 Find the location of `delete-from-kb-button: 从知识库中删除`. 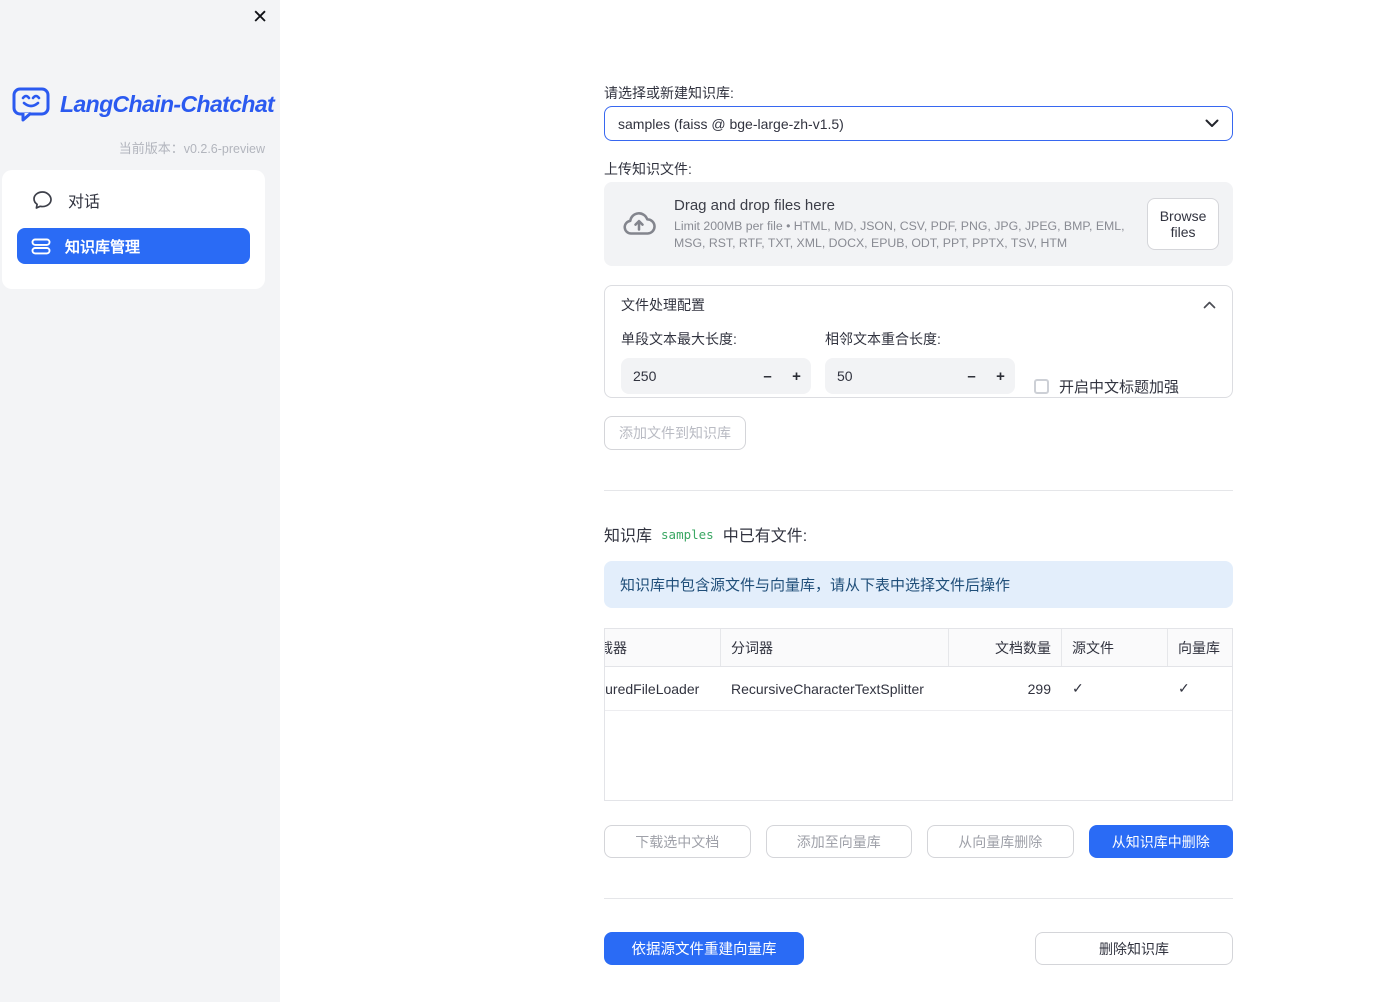

delete-from-kb-button: 从知识库中删除 is located at coordinates (1160, 841).